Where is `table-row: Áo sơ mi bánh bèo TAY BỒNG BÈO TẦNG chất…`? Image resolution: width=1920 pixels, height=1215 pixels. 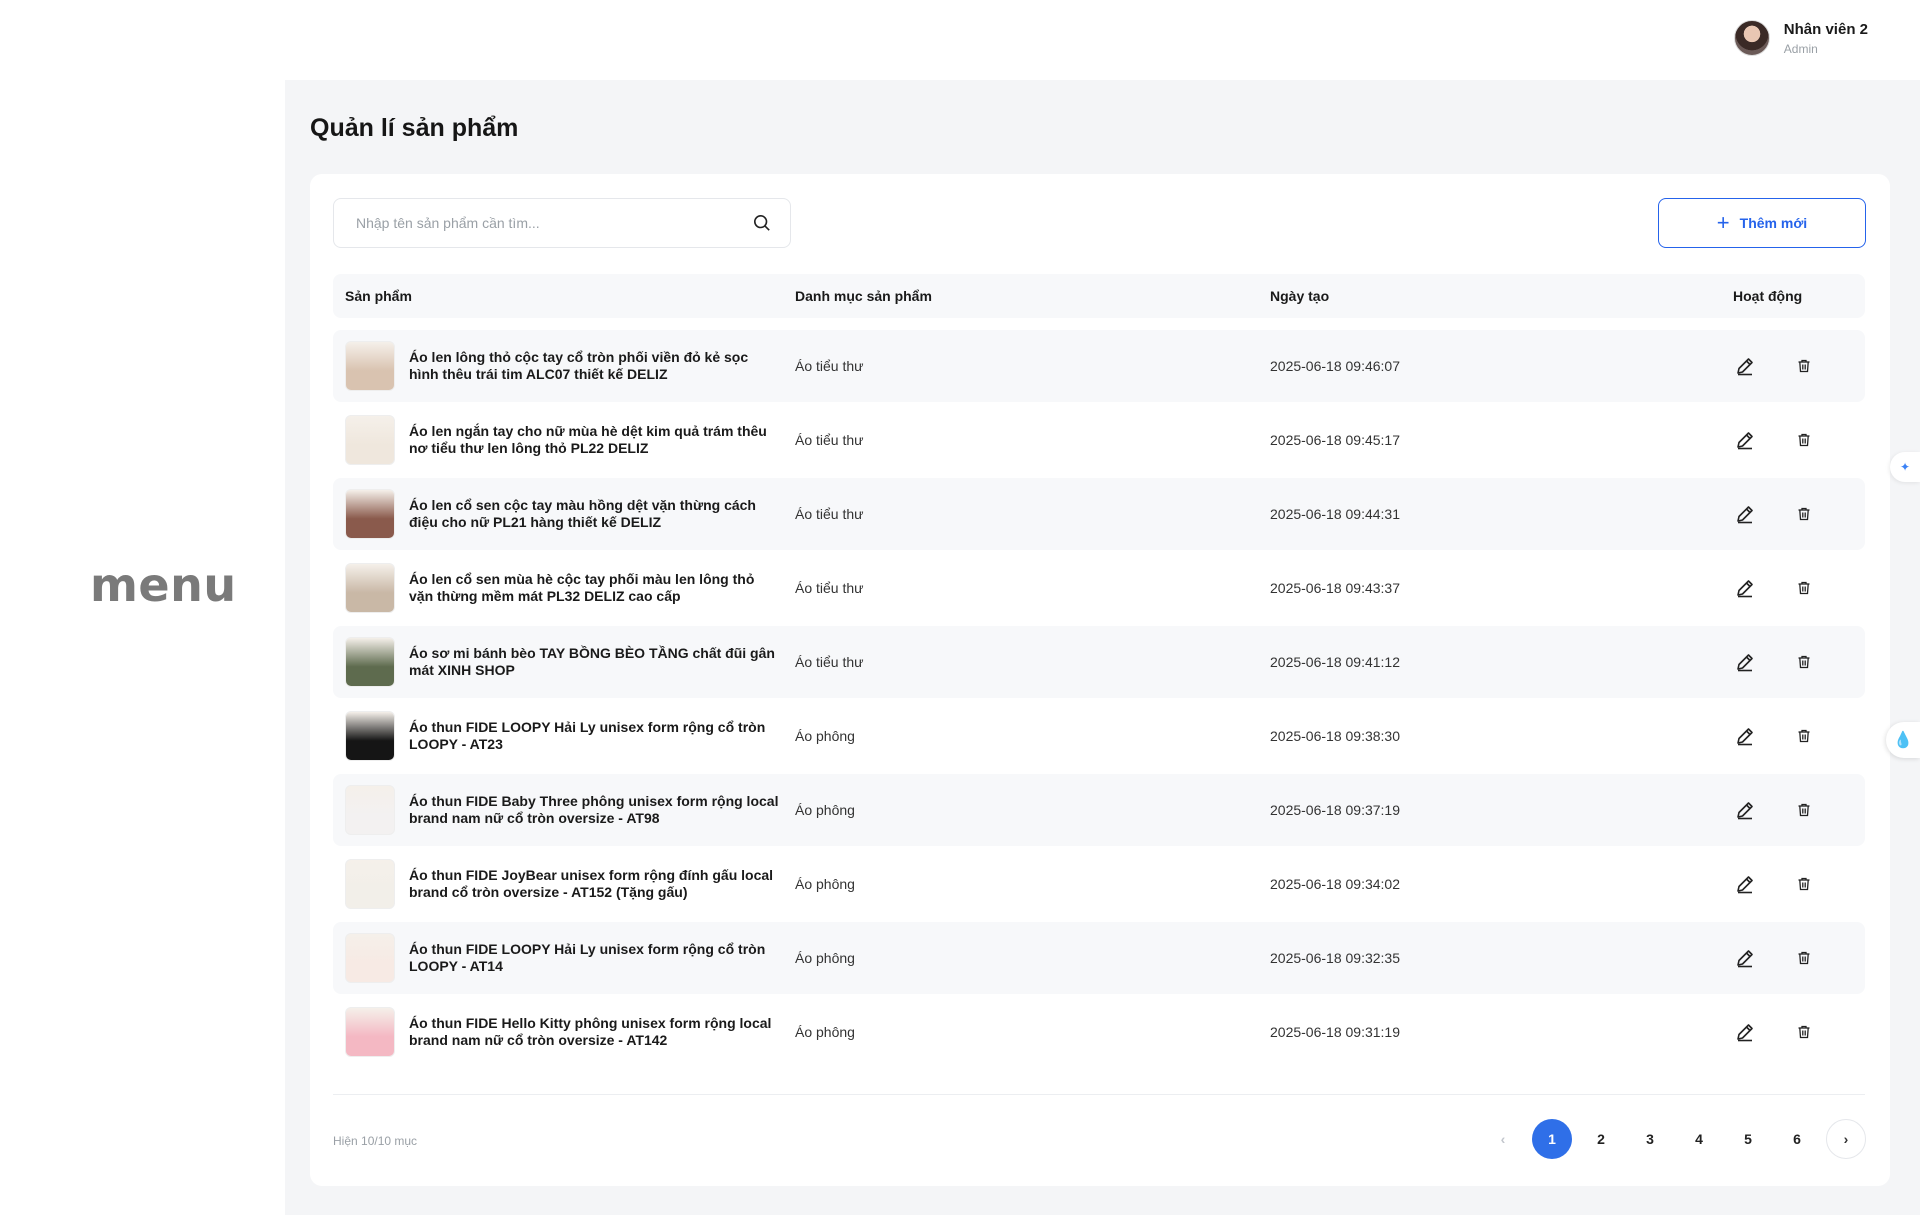 table-row: Áo sơ mi bánh bèo TAY BỒNG BÈO TẦNG chất… is located at coordinates (1099, 662).